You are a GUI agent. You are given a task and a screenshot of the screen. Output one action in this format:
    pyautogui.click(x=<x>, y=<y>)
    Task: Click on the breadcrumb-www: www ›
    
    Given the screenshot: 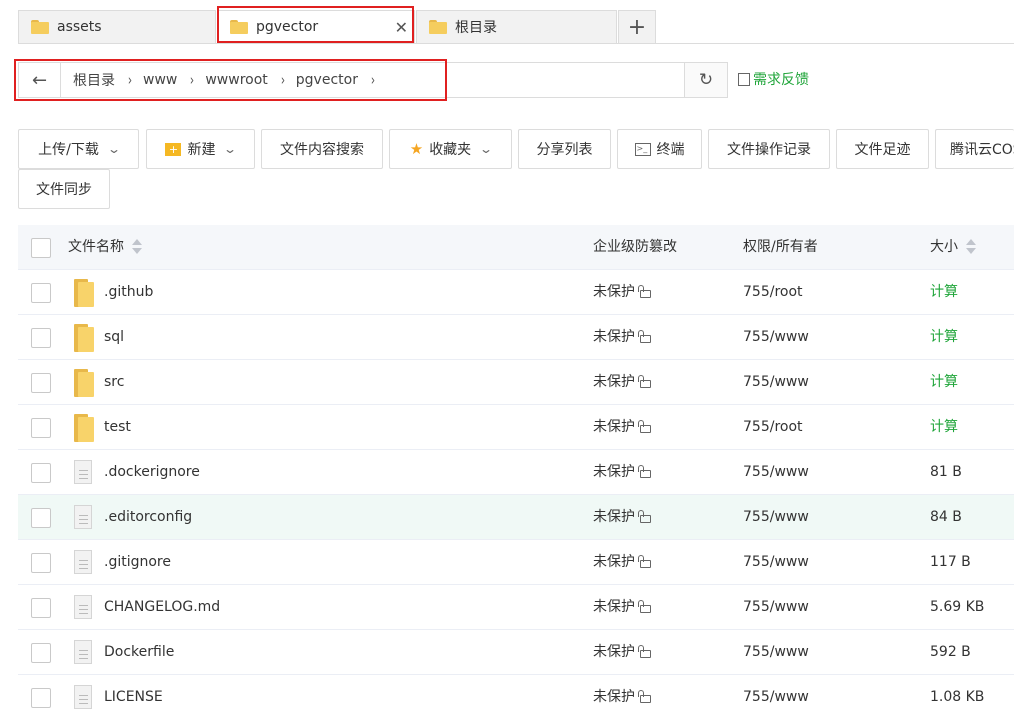 What is the action you would take?
    pyautogui.click(x=164, y=80)
    